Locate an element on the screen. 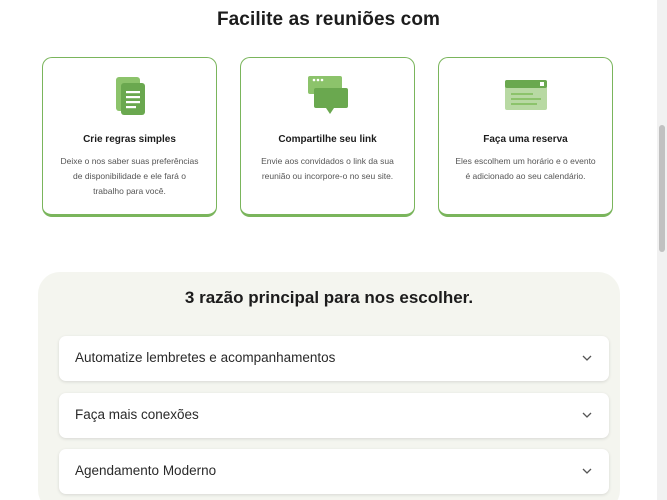  card-title: Faça uma reserva is located at coordinates (525, 139).